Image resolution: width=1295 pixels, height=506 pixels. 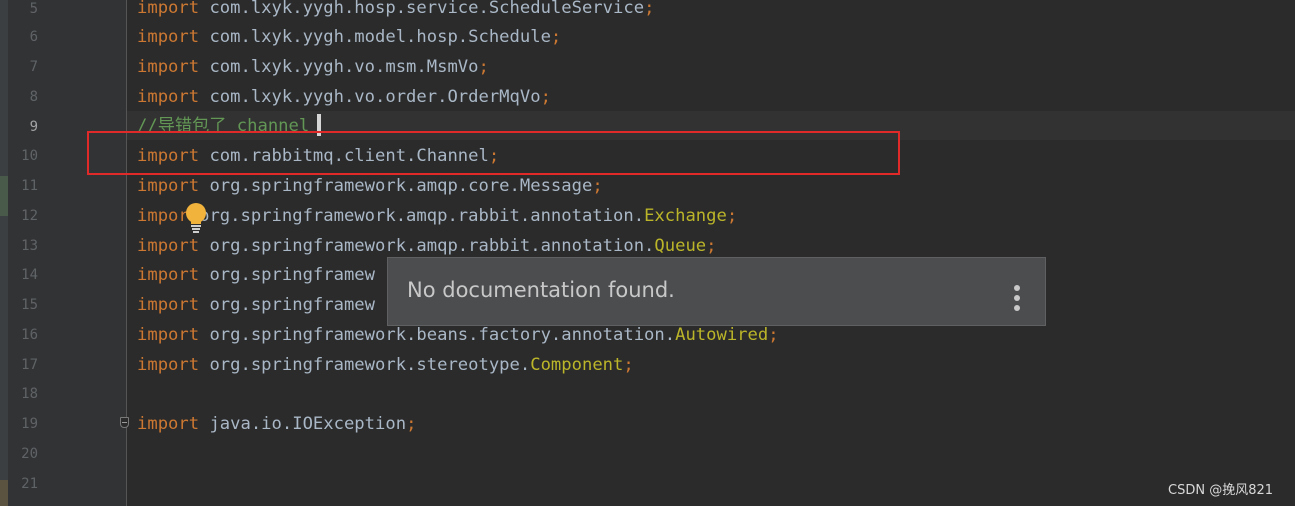 What do you see at coordinates (29, 424) in the screenshot?
I see `line-number: 19` at bounding box center [29, 424].